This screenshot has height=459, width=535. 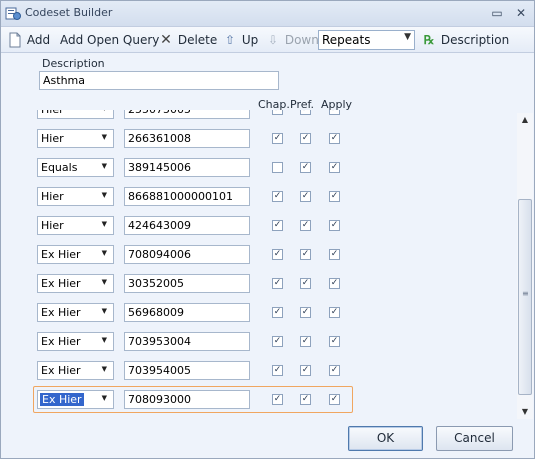 I want to click on table-row: Ex Hier ▼ 708093000 ✓ ✓ ✓, so click(x=259, y=402).